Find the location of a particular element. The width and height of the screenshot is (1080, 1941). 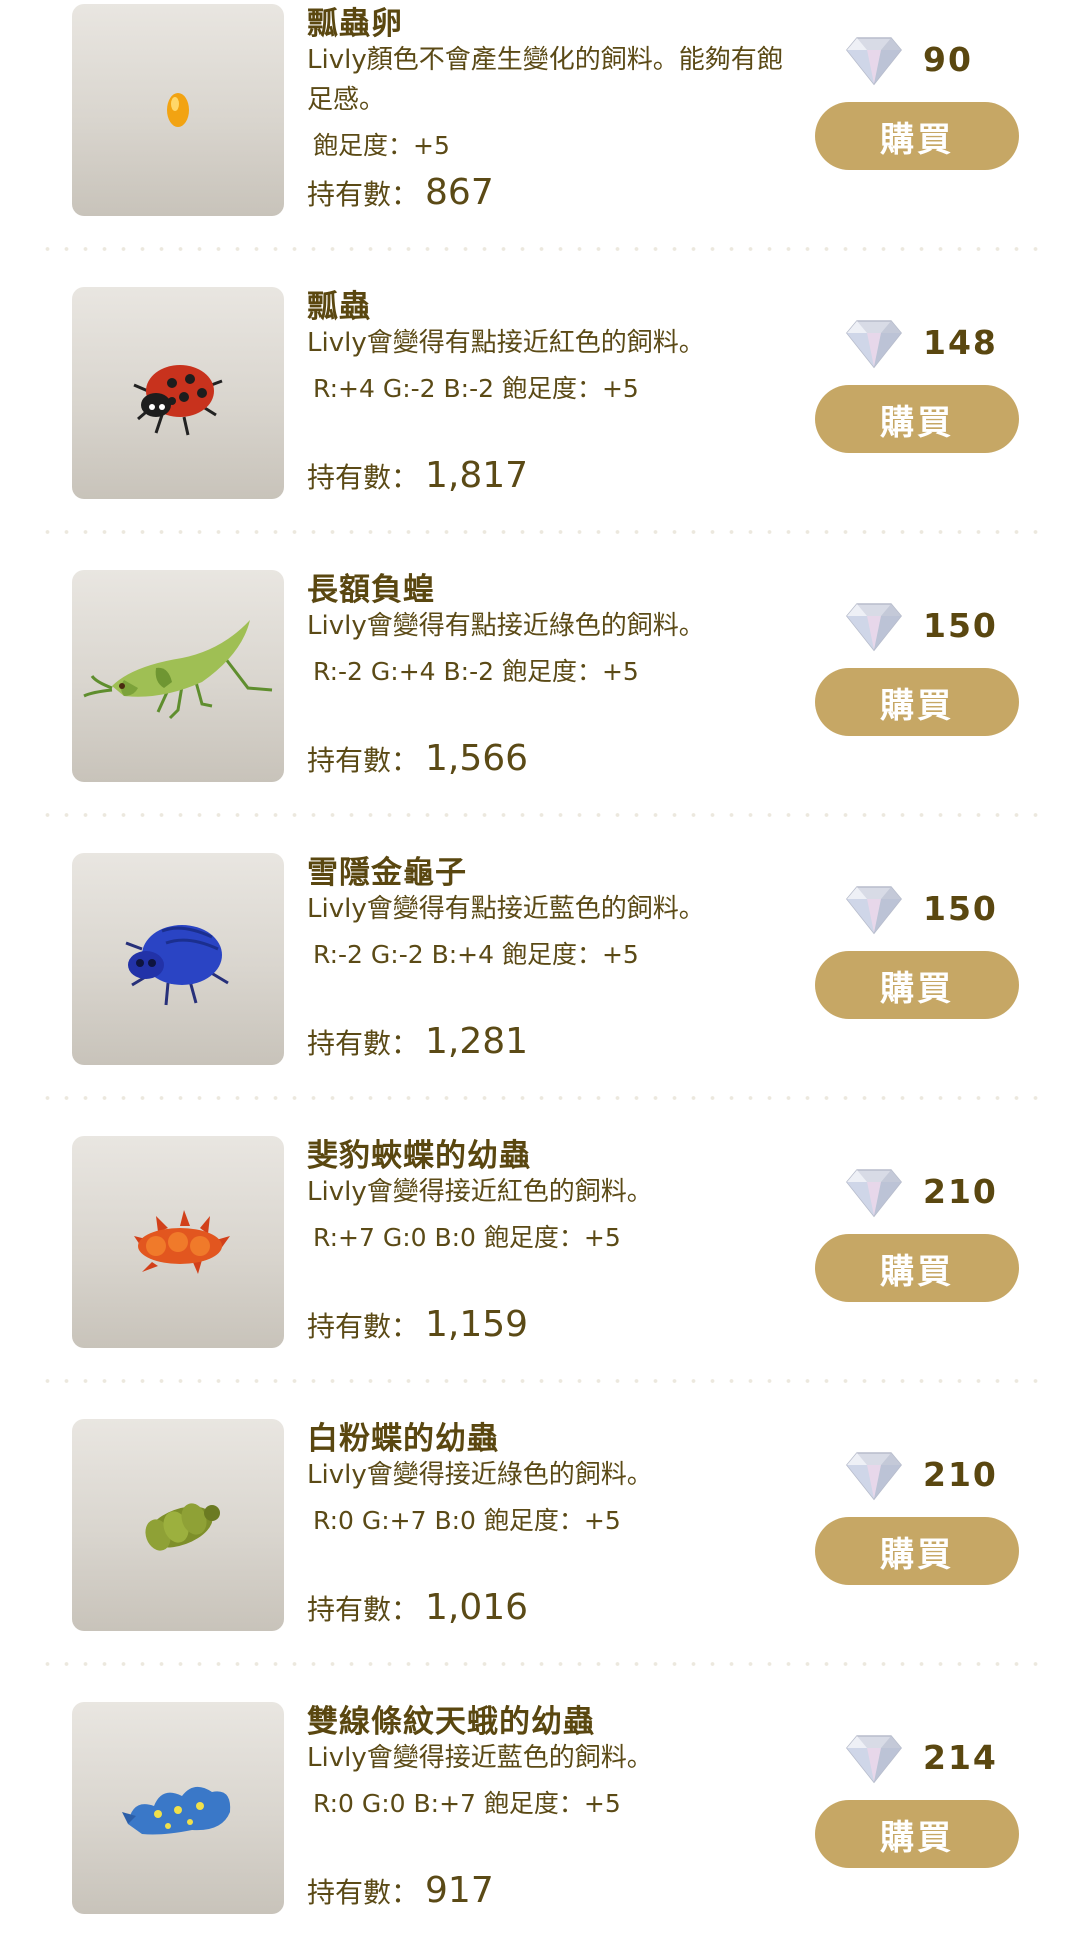

ladybug-egg-icon is located at coordinates (178, 110).